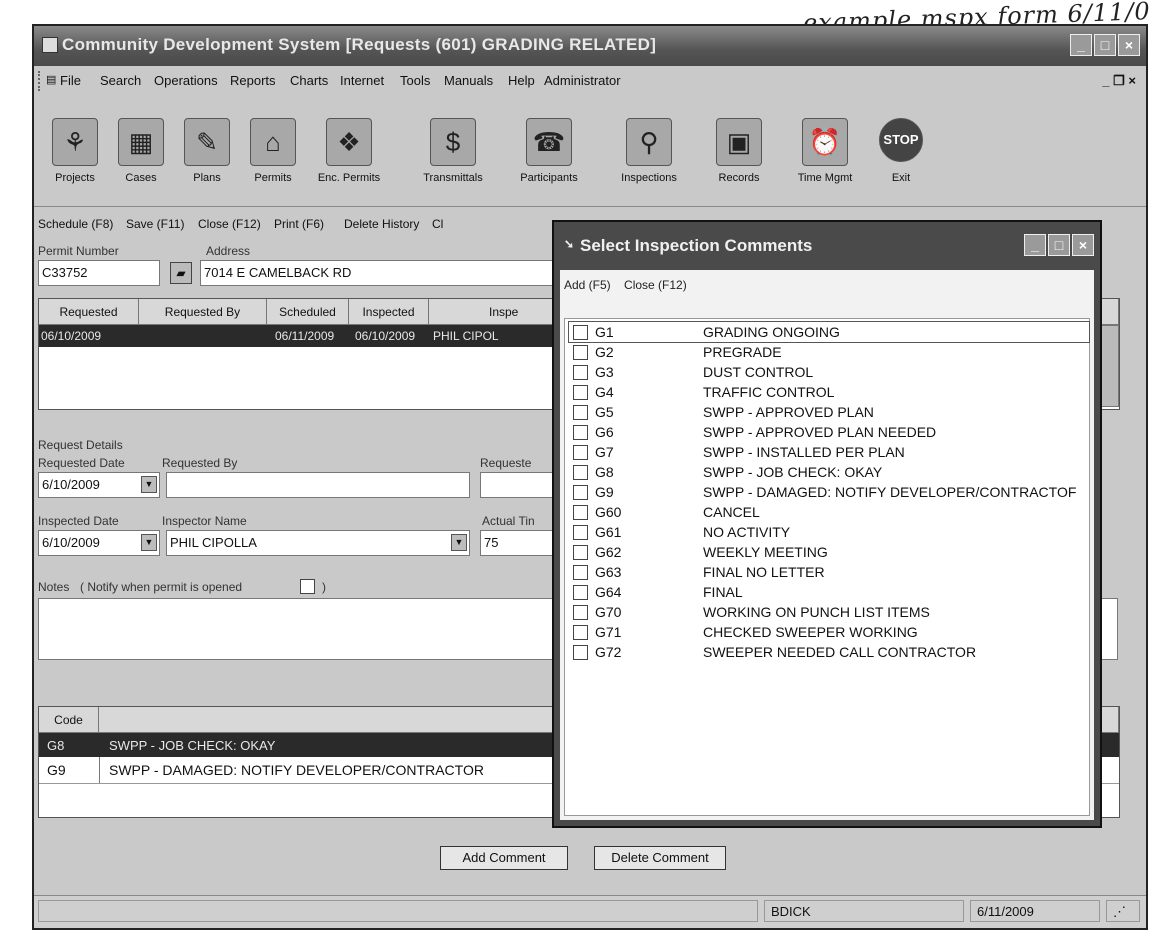  Describe the element at coordinates (380, 273) in the screenshot. I see `address-field: 7014 E CAMELBACK RD` at that location.